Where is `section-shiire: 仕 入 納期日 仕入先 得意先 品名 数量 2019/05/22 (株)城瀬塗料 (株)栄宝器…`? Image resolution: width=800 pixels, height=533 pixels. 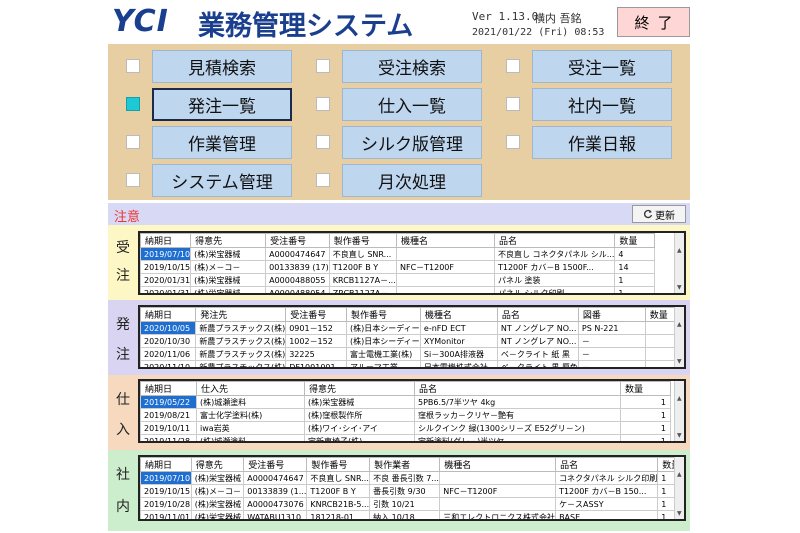
section-shiire: 仕 入 納期日 仕入先 得意先 品名 数量 2019/05/22 (株)城瀬塗料 (株)栄宝器… is located at coordinates (399, 412).